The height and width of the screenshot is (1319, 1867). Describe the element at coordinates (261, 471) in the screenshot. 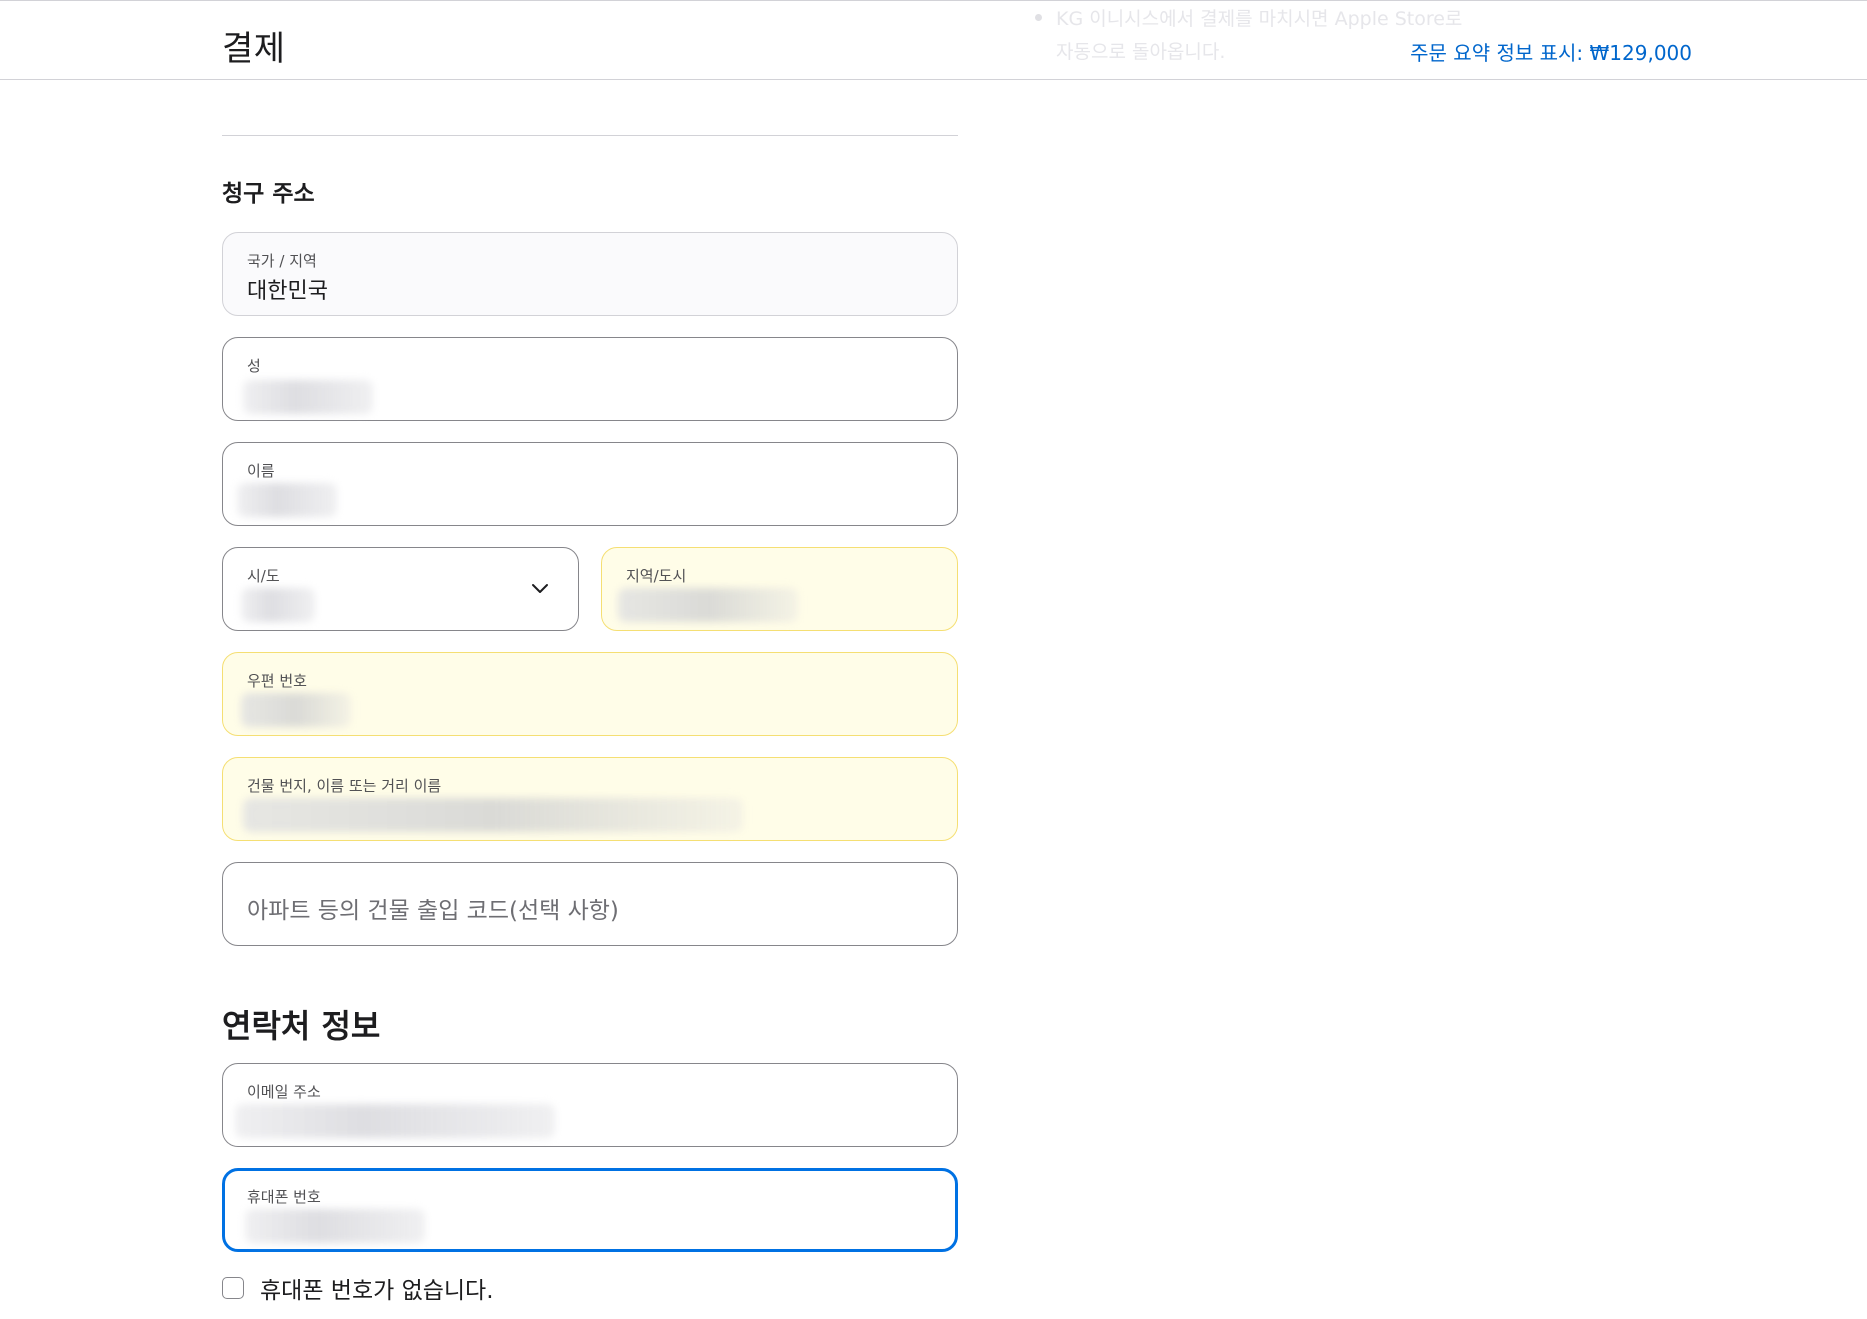

I see `first-name-field-label: 이름` at that location.